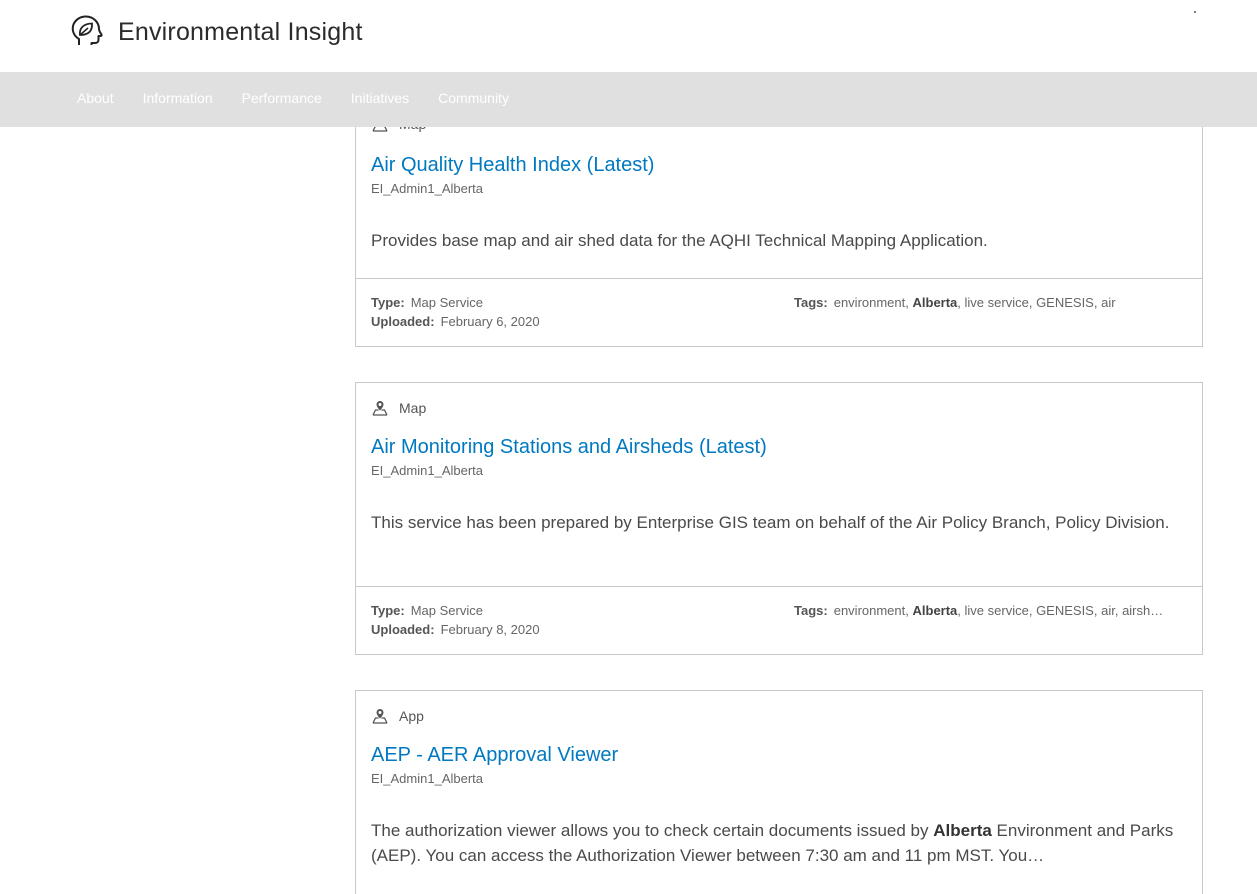 The width and height of the screenshot is (1257, 894). Describe the element at coordinates (397, 716) in the screenshot. I see `card-type: App` at that location.